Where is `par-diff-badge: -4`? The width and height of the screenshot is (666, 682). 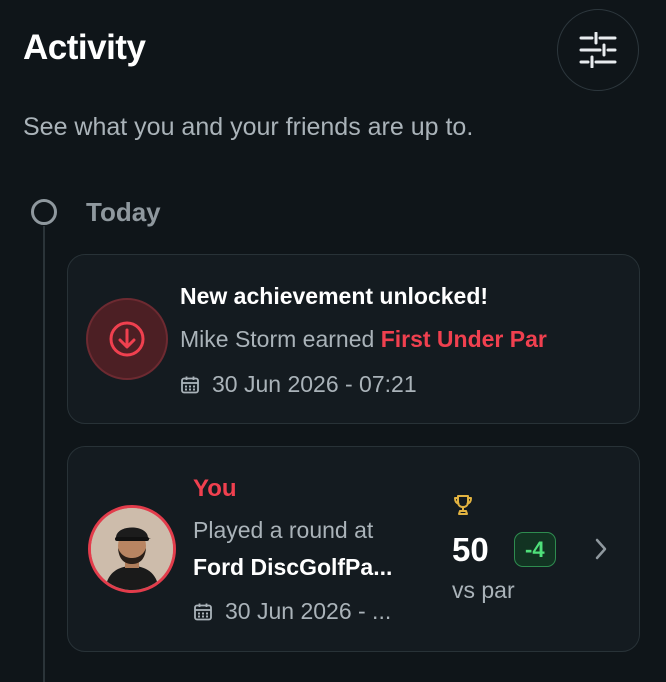
par-diff-badge: -4 is located at coordinates (535, 549).